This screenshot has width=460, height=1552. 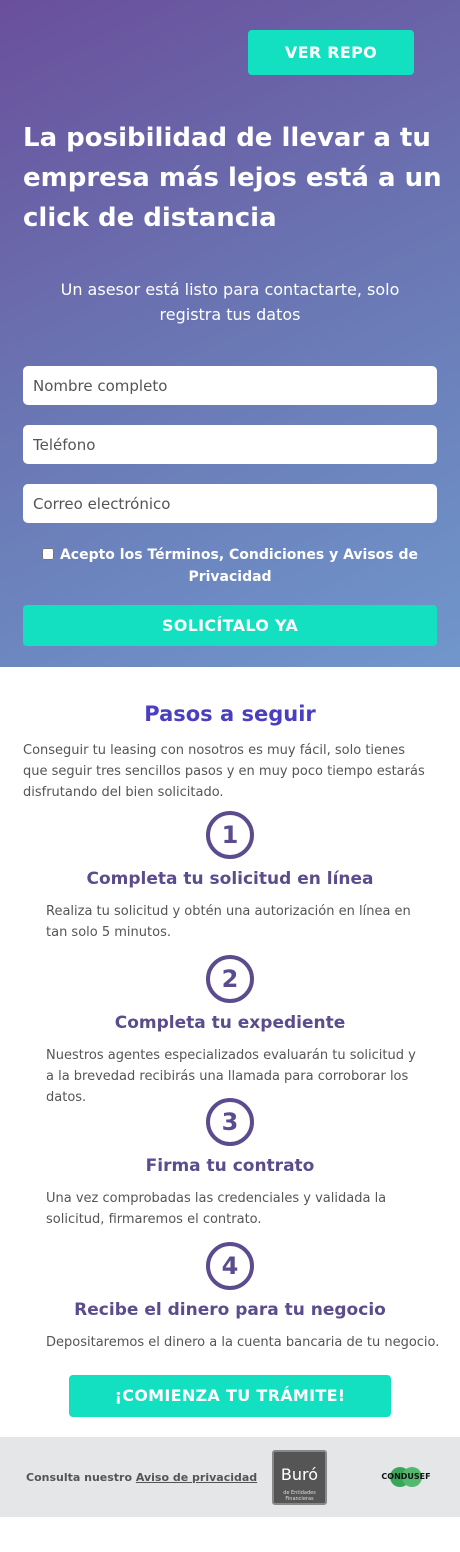 What do you see at coordinates (230, 444) in the screenshot?
I see `phone-input` at bounding box center [230, 444].